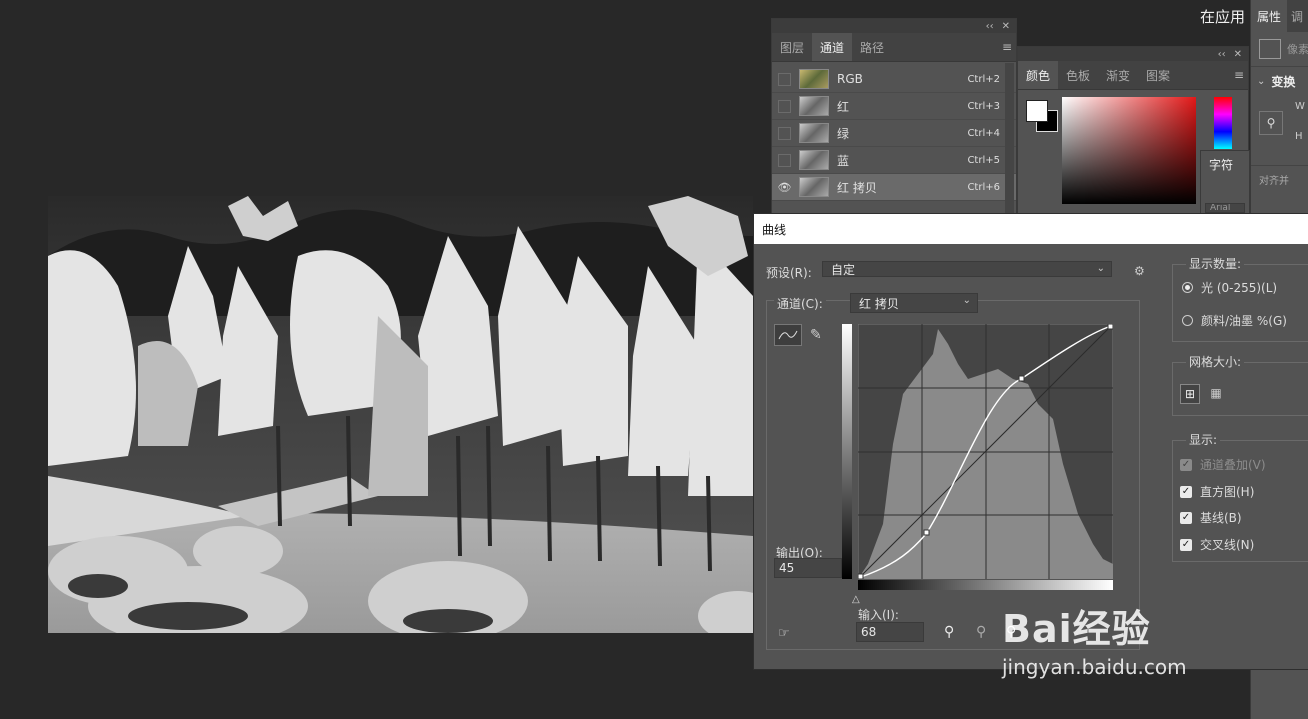 This screenshot has width=1308, height=719. What do you see at coordinates (894, 187) in the screenshot?
I see `channel-row-red-copy: 👁 红 拷贝 Ctrl+6` at bounding box center [894, 187].